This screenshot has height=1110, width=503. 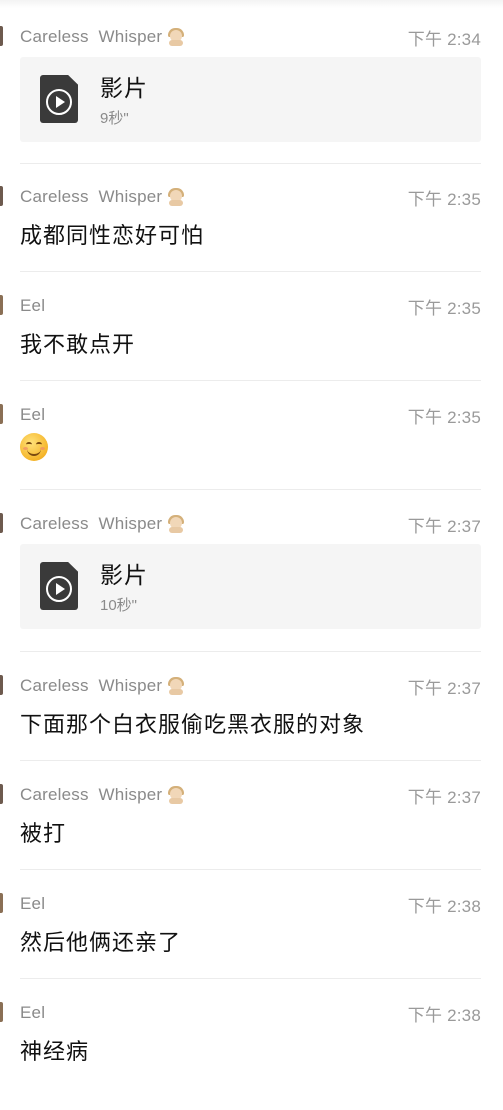 I want to click on message-item: Careless Whisper 下午 2:37 影片 10秒", so click(x=251, y=569).